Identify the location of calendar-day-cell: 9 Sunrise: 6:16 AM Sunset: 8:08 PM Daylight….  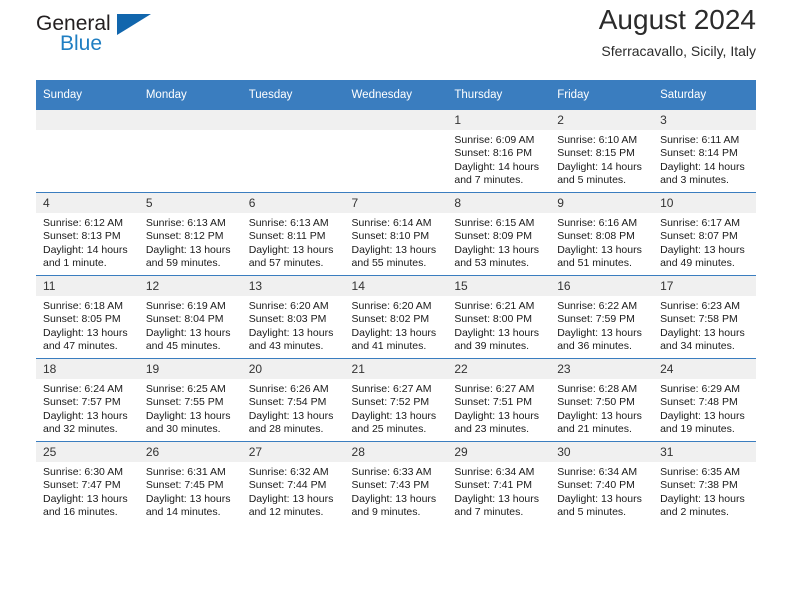
(602, 234).